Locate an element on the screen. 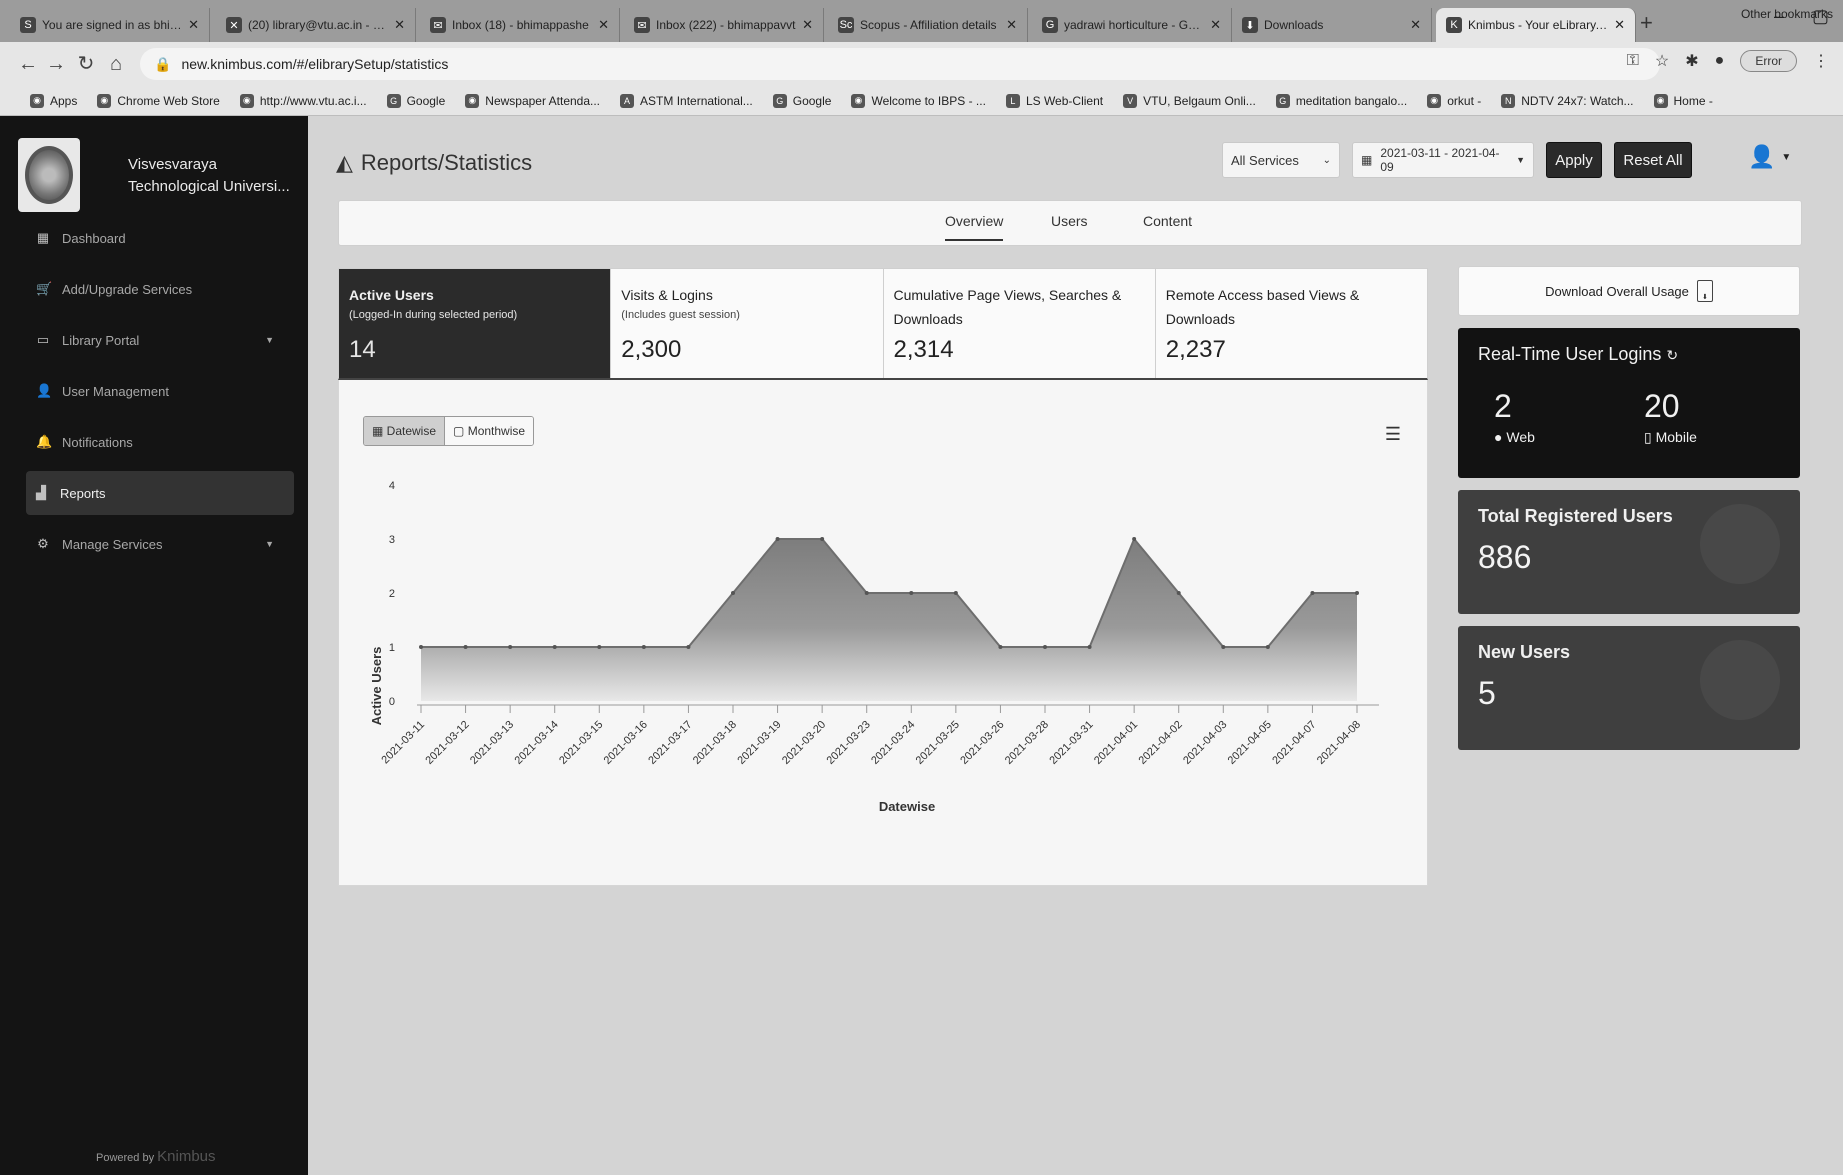 This screenshot has width=1843, height=1175. download-usage-button: Download Overall Usage ⬇ is located at coordinates (1629, 291).